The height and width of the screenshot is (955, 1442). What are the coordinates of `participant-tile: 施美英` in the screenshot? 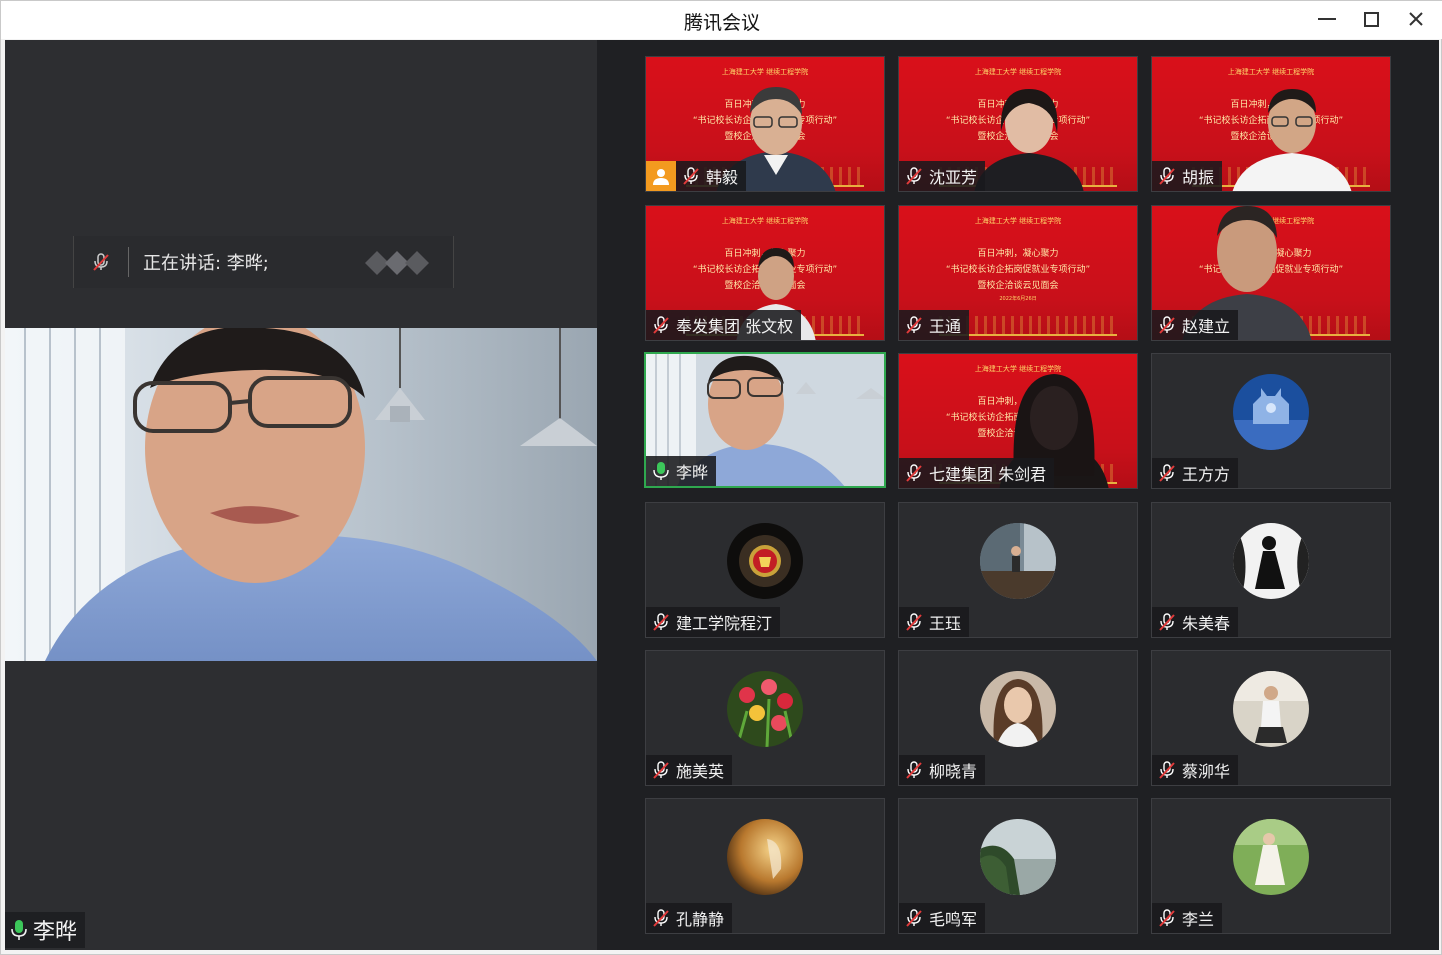 It's located at (765, 718).